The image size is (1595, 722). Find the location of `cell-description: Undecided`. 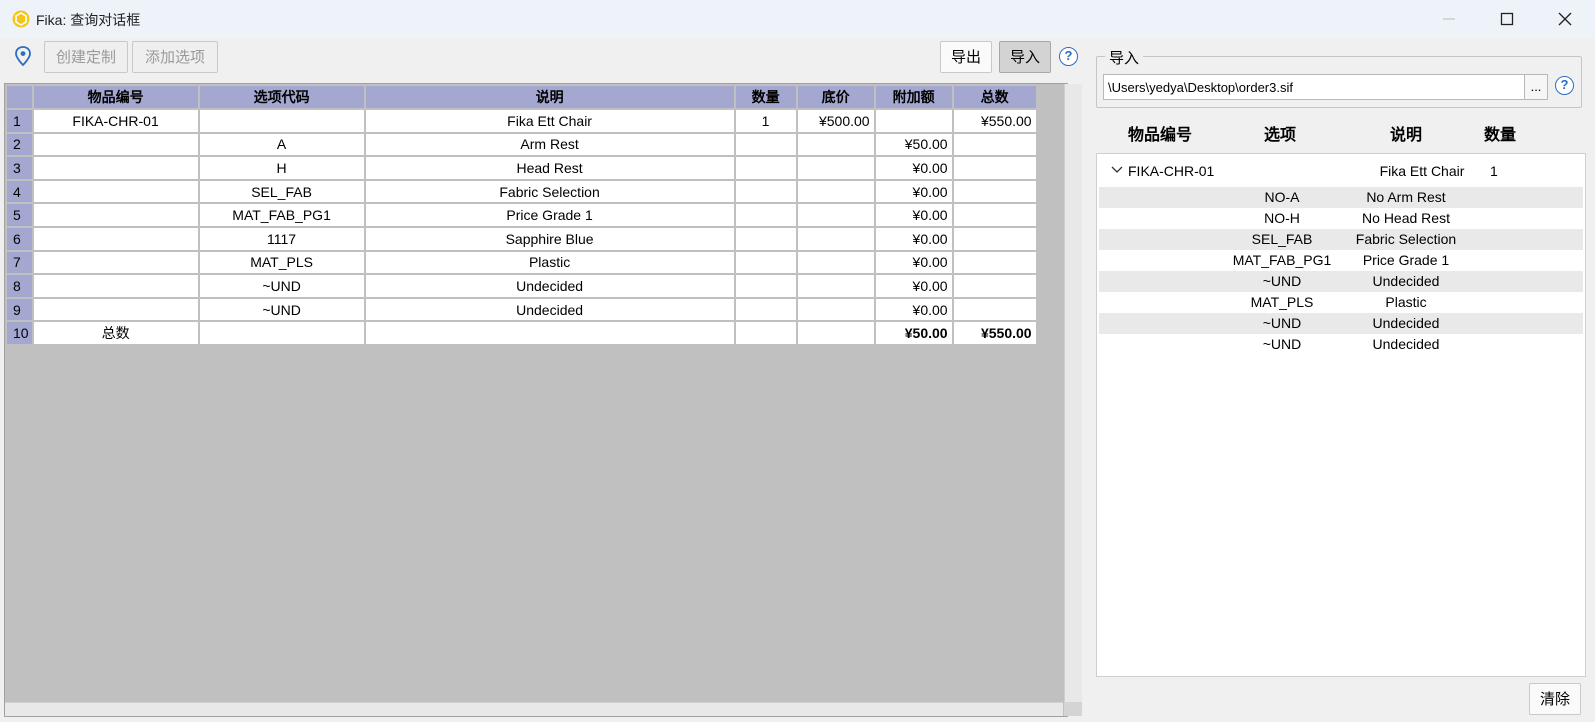

cell-description: Undecided is located at coordinates (549, 309).